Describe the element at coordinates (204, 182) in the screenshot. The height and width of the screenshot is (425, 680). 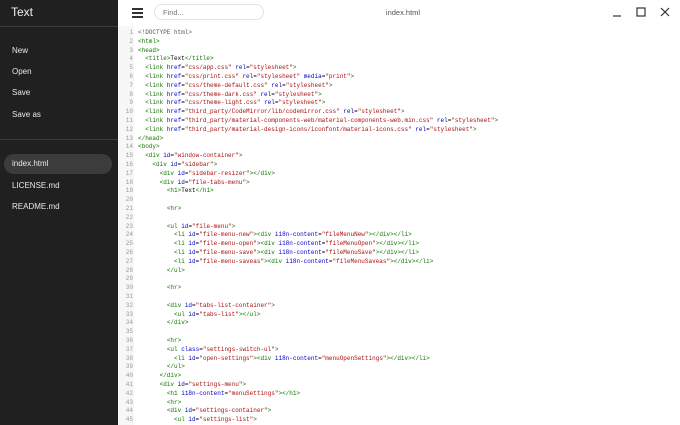
I see `line-code: <div id="file-tabs-menu">` at that location.